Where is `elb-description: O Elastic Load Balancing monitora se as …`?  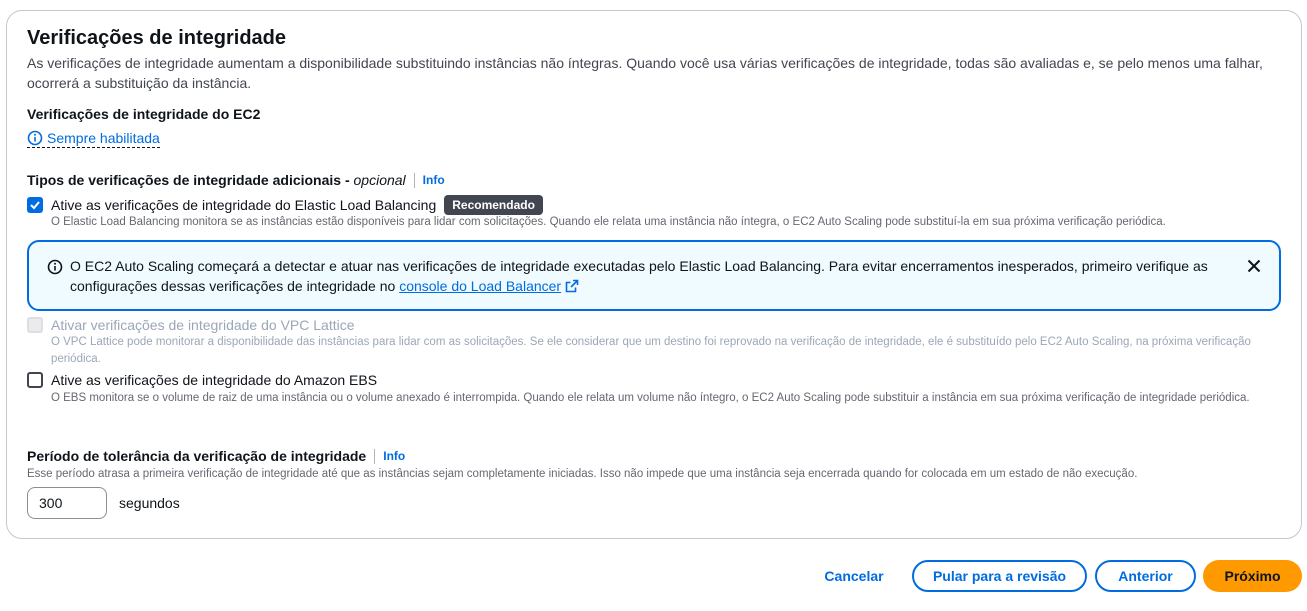 elb-description: O Elastic Load Balancing monitora se as … is located at coordinates (608, 222).